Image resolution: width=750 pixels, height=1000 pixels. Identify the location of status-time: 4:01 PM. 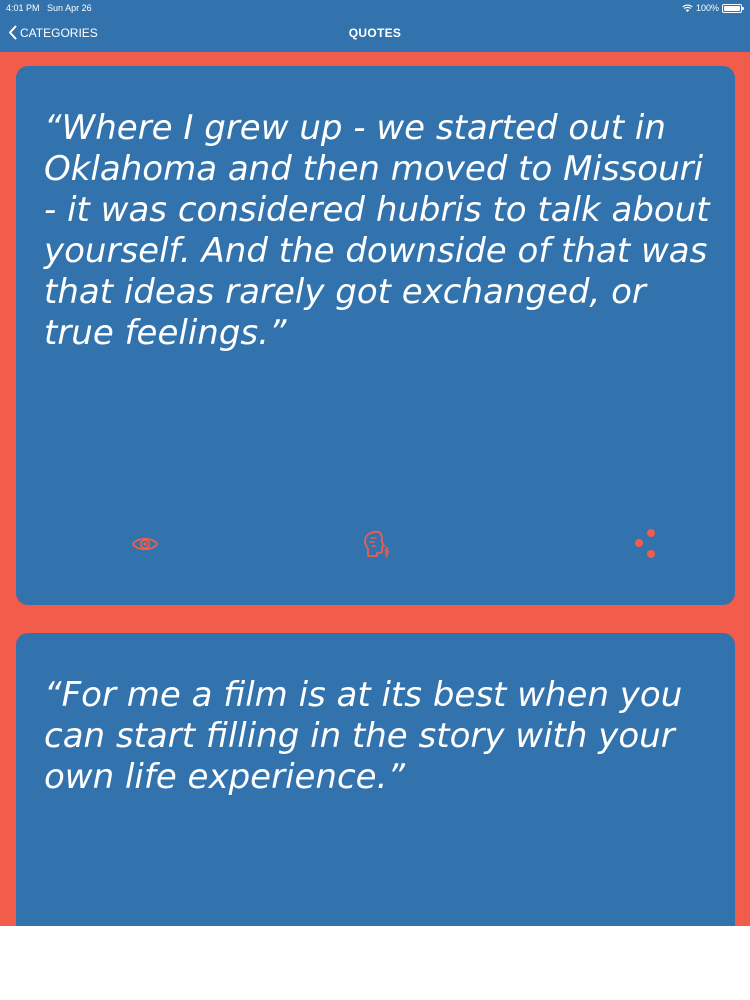
(23, 8).